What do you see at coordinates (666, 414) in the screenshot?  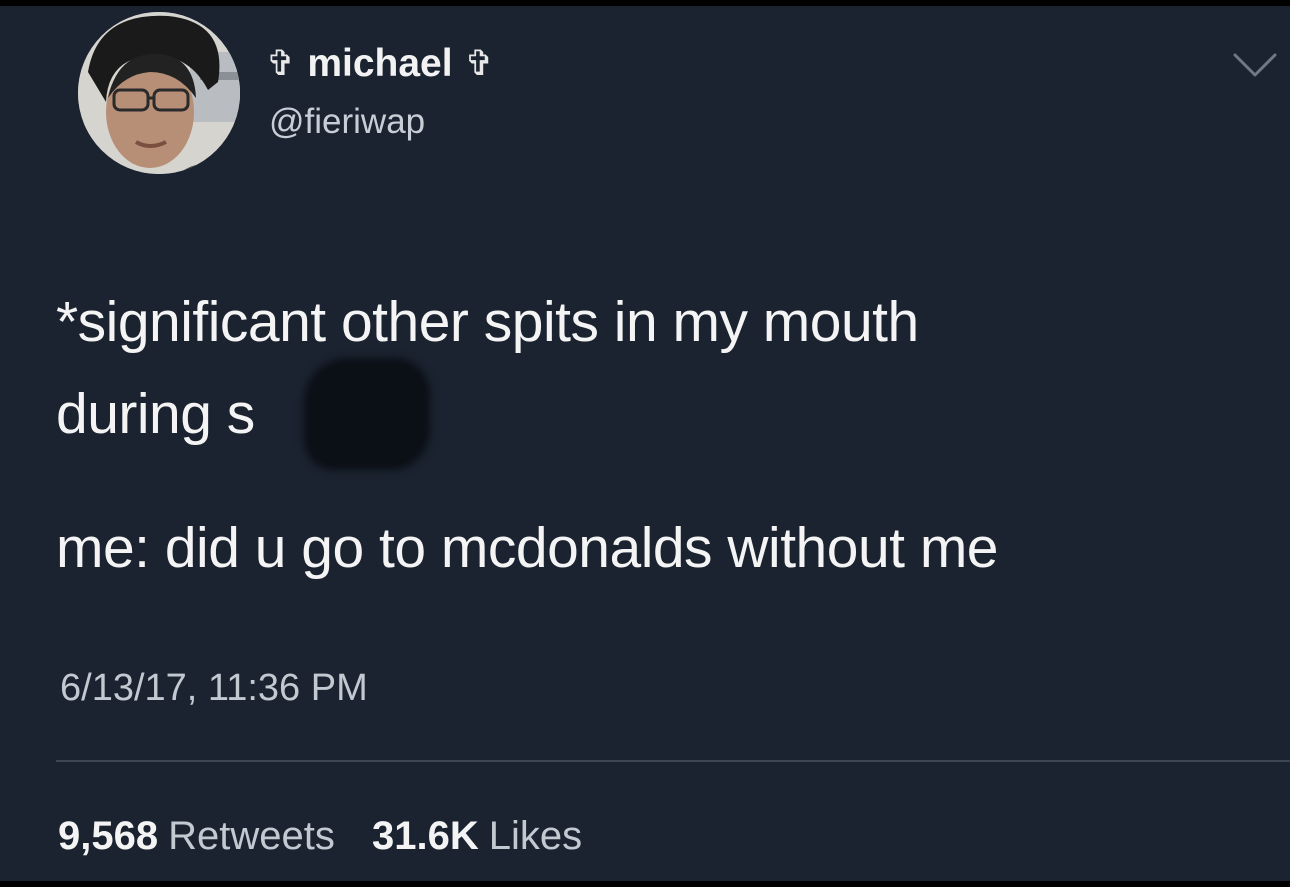 I see `tweet-text-line: during s` at bounding box center [666, 414].